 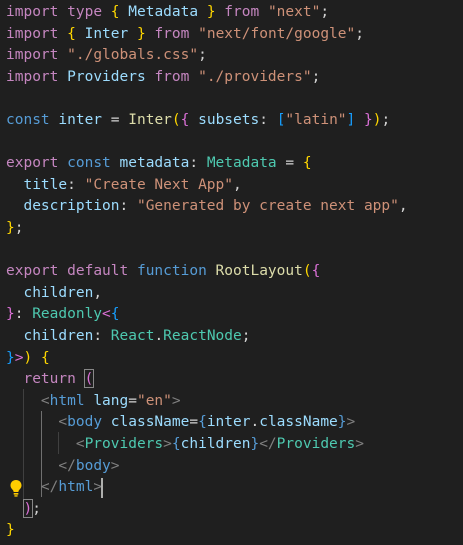 What do you see at coordinates (163, 272) in the screenshot?
I see `code-line: export default function RootLayout({` at bounding box center [163, 272].